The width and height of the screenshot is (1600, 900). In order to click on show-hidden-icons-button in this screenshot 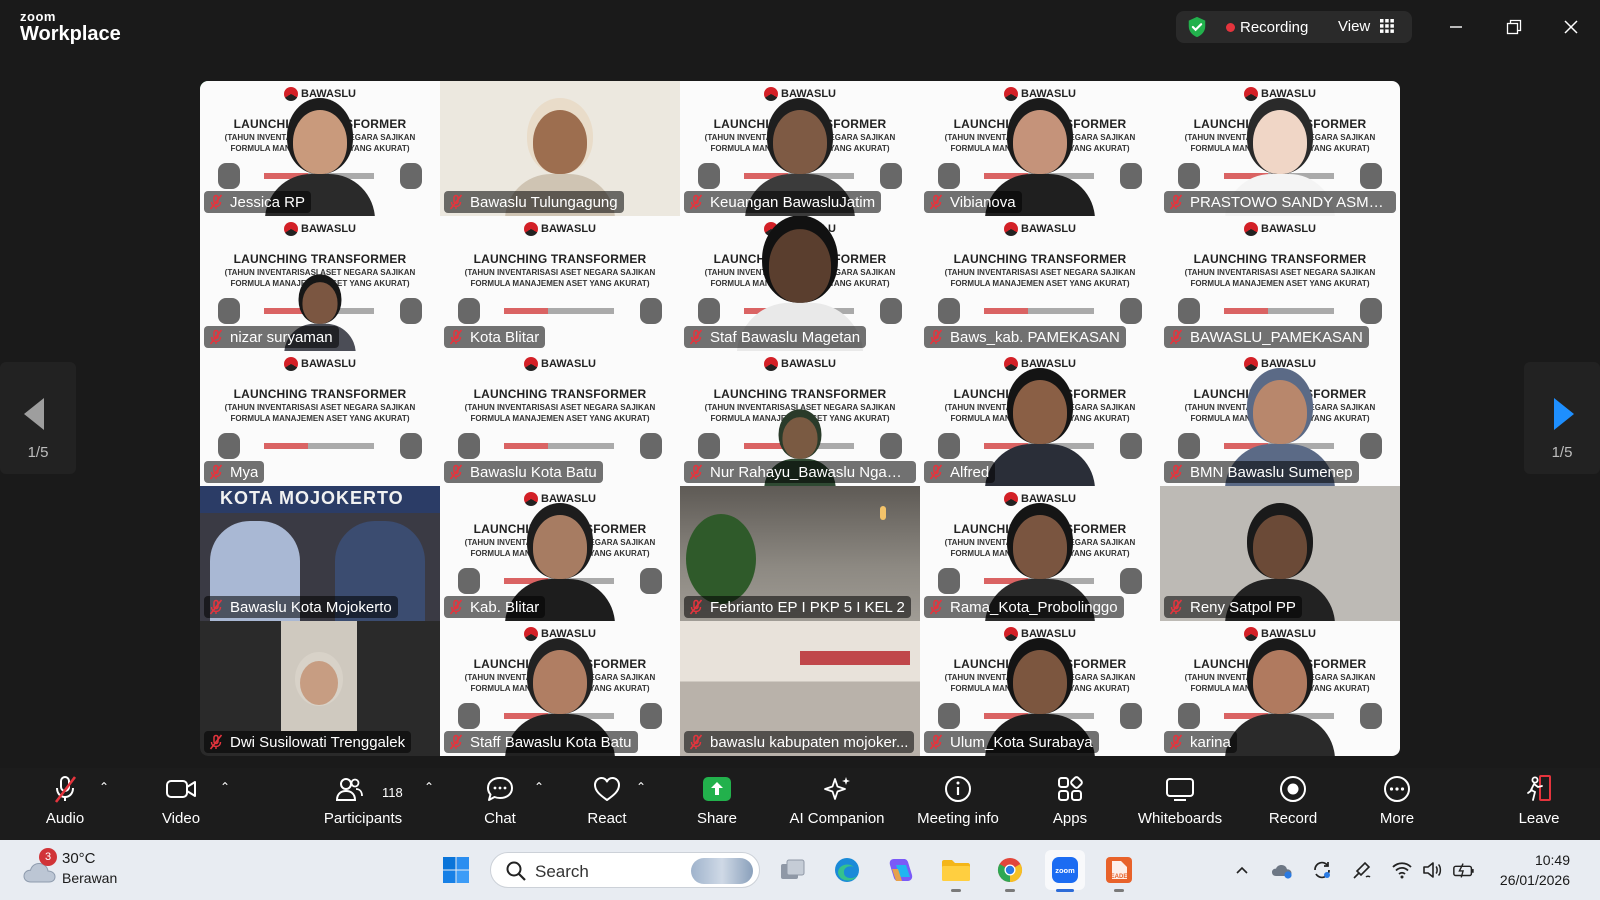, I will do `click(1242, 870)`.